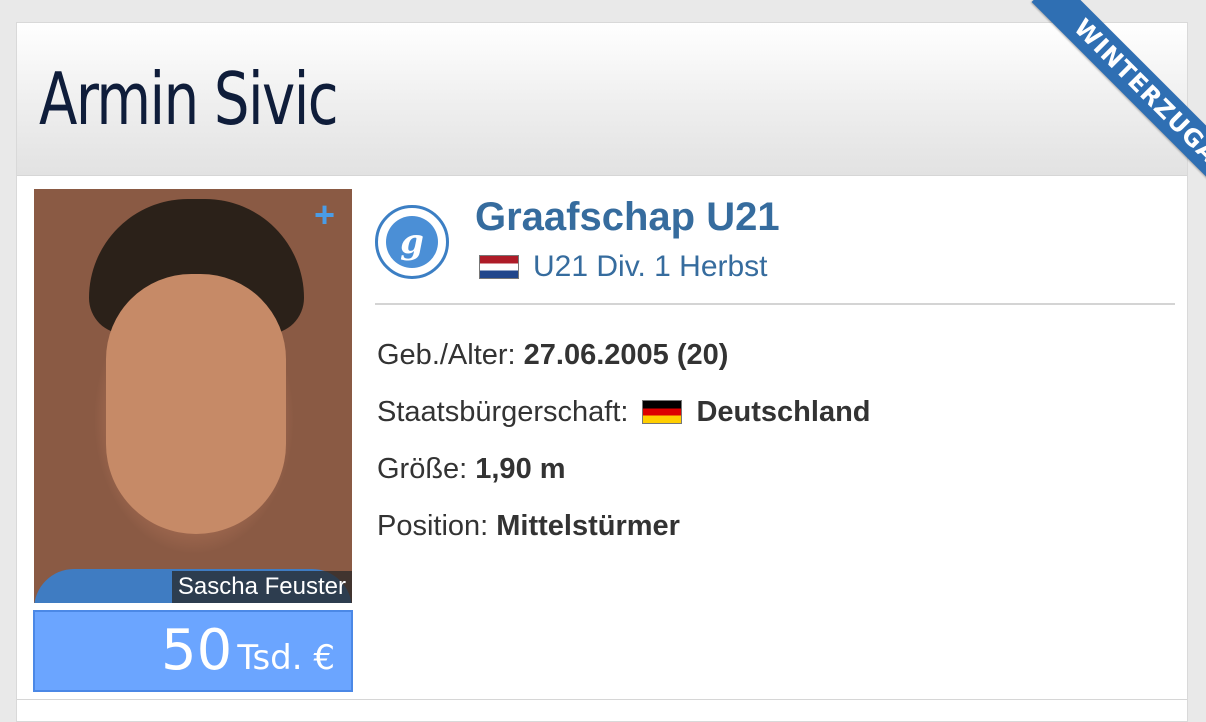 The image size is (1206, 722). Describe the element at coordinates (499, 267) in the screenshot. I see `netherlands-flag-icon` at that location.